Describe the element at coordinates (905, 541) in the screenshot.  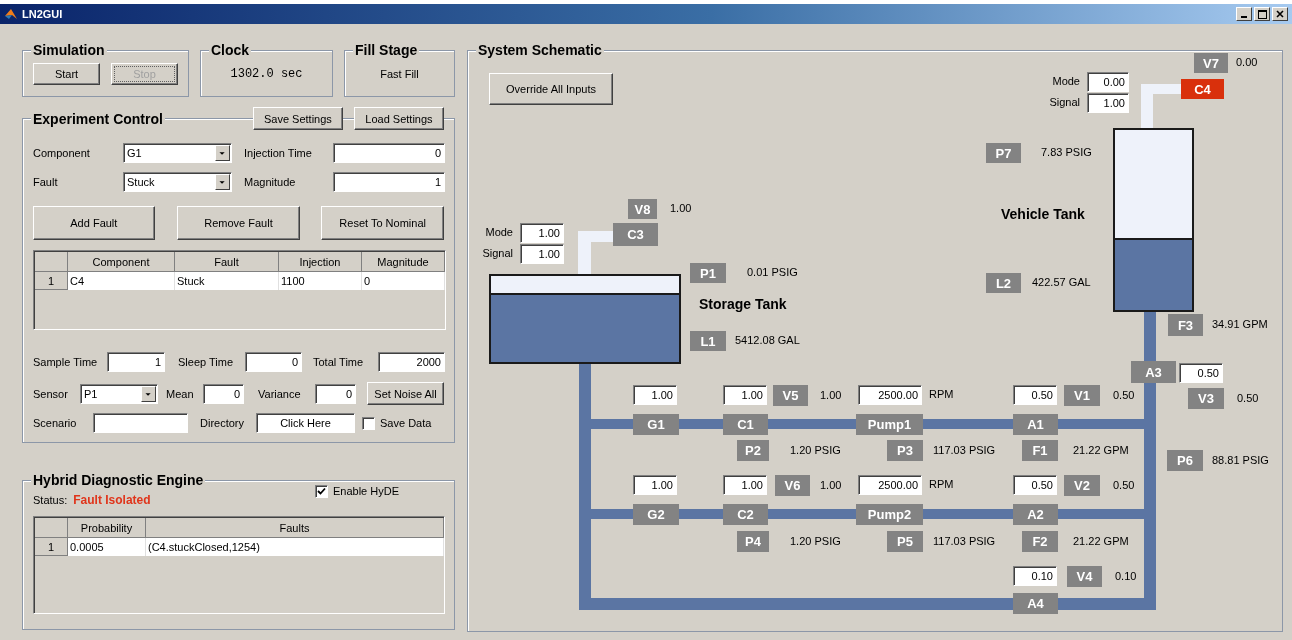
I see `component-tag: P5` at that location.